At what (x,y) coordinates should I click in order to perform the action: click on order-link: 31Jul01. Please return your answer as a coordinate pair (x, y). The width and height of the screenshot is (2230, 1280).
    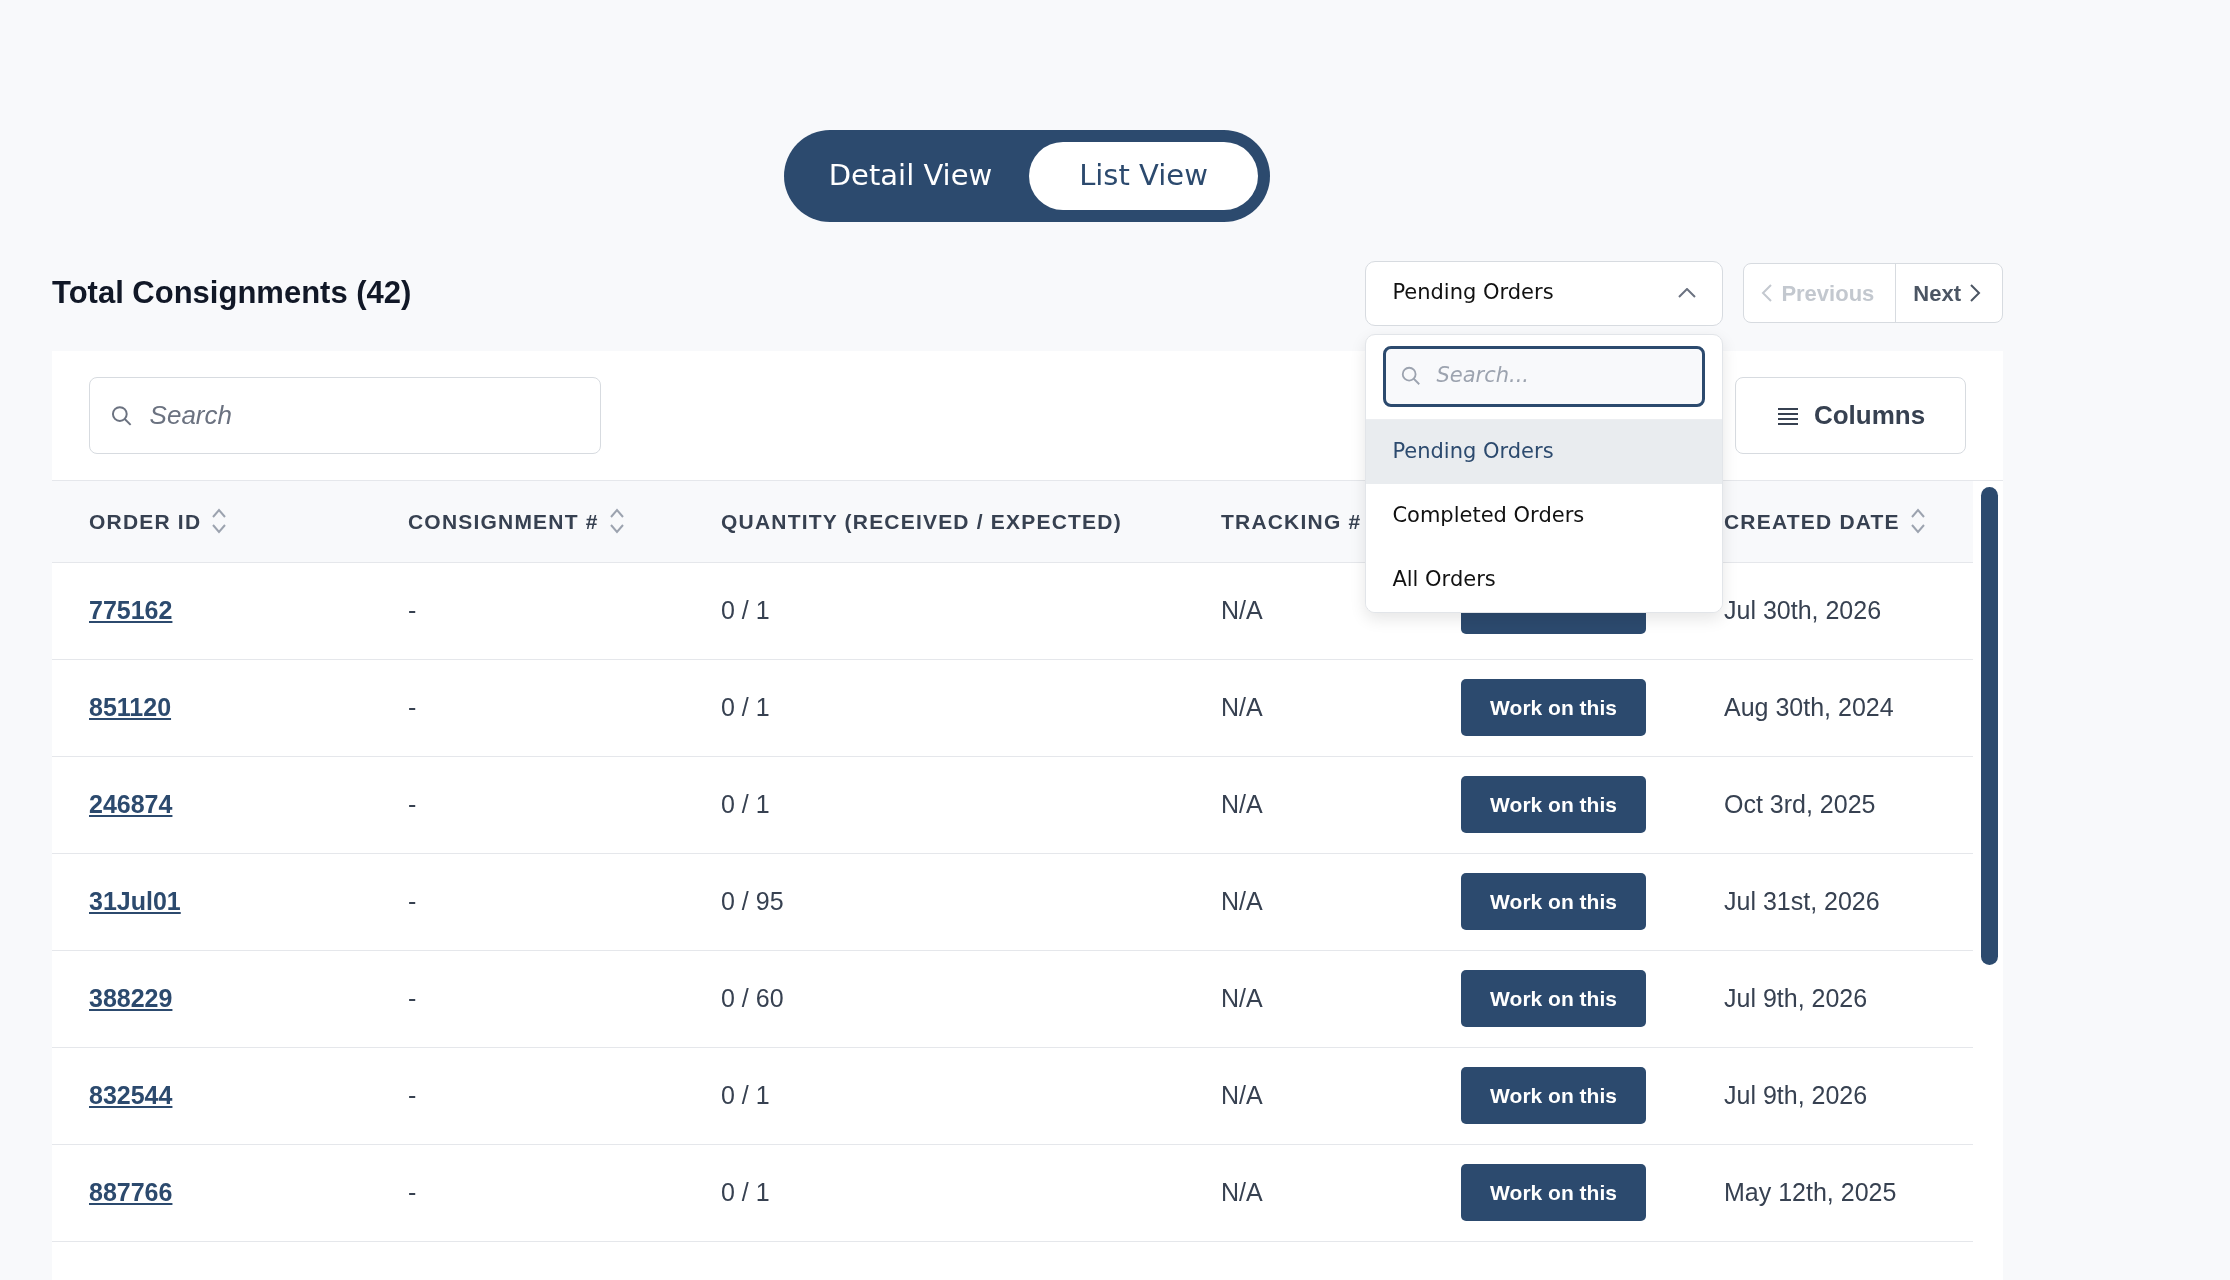
    Looking at the image, I should click on (135, 900).